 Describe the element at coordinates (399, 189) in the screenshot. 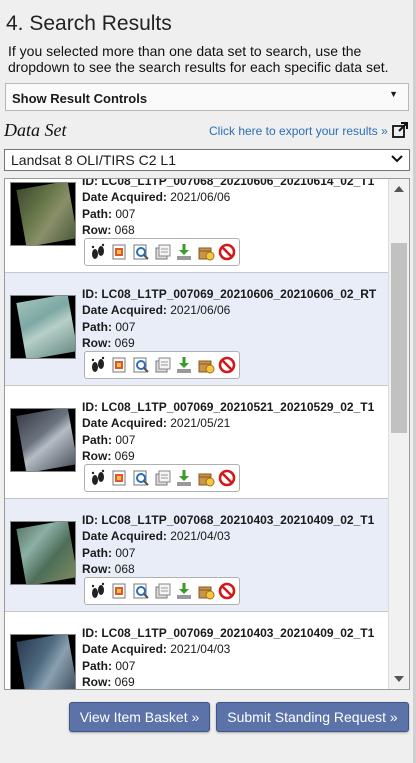

I see `scroll-up-arrow-icon` at that location.